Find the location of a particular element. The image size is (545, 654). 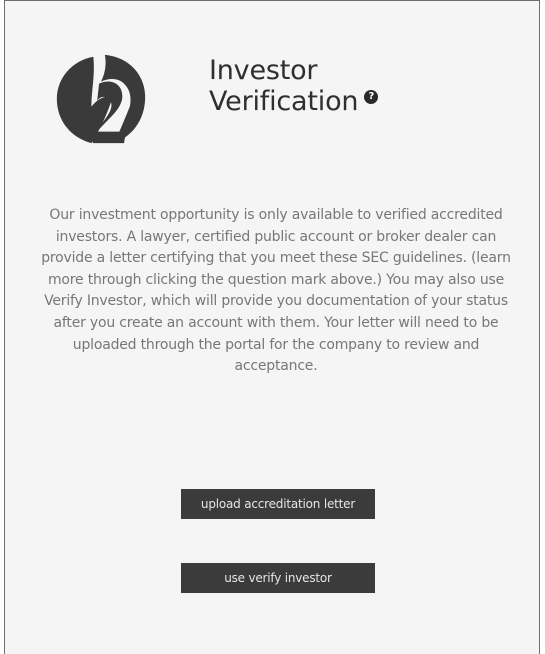

page-title: Investor Verification? is located at coordinates (339, 86).